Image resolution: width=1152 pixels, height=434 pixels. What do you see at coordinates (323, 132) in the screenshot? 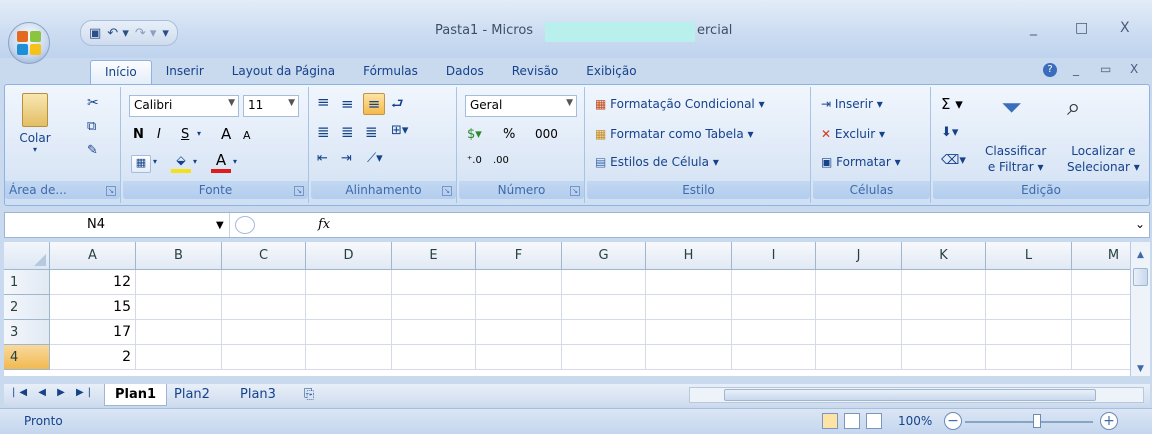
I see `align-left-icon: ≣` at bounding box center [323, 132].